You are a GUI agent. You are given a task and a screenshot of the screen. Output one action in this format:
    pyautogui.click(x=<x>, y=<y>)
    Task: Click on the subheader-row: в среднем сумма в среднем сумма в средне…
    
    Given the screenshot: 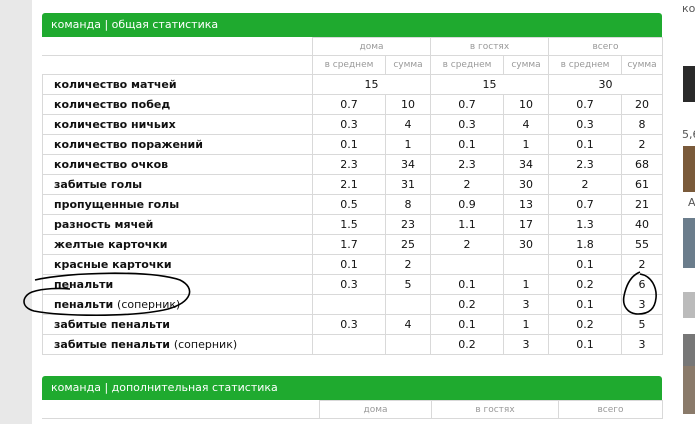 What is the action you would take?
    pyautogui.click(x=353, y=65)
    